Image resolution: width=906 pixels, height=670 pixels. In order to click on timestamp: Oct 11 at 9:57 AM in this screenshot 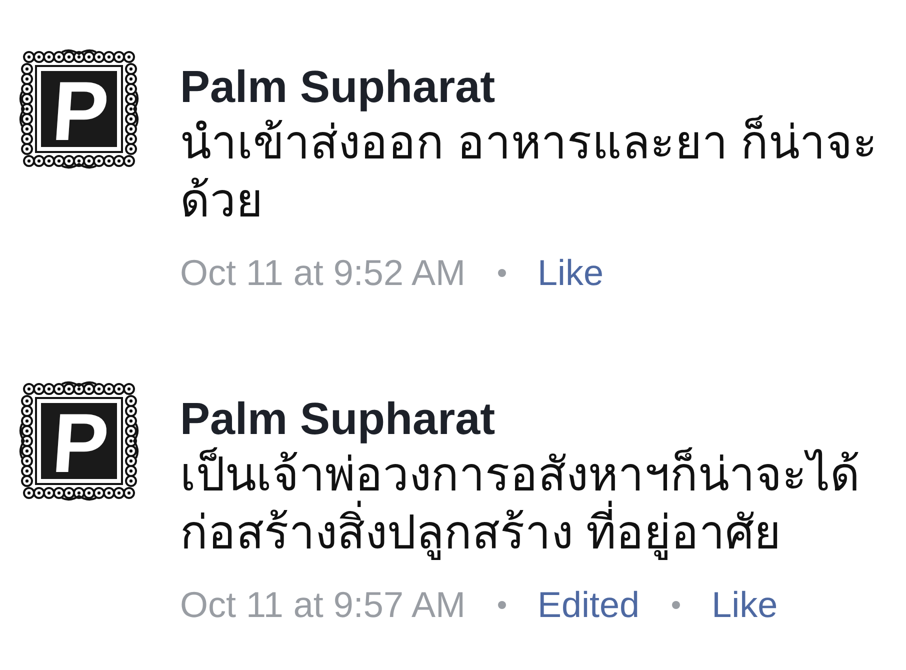, I will do `click(323, 605)`.